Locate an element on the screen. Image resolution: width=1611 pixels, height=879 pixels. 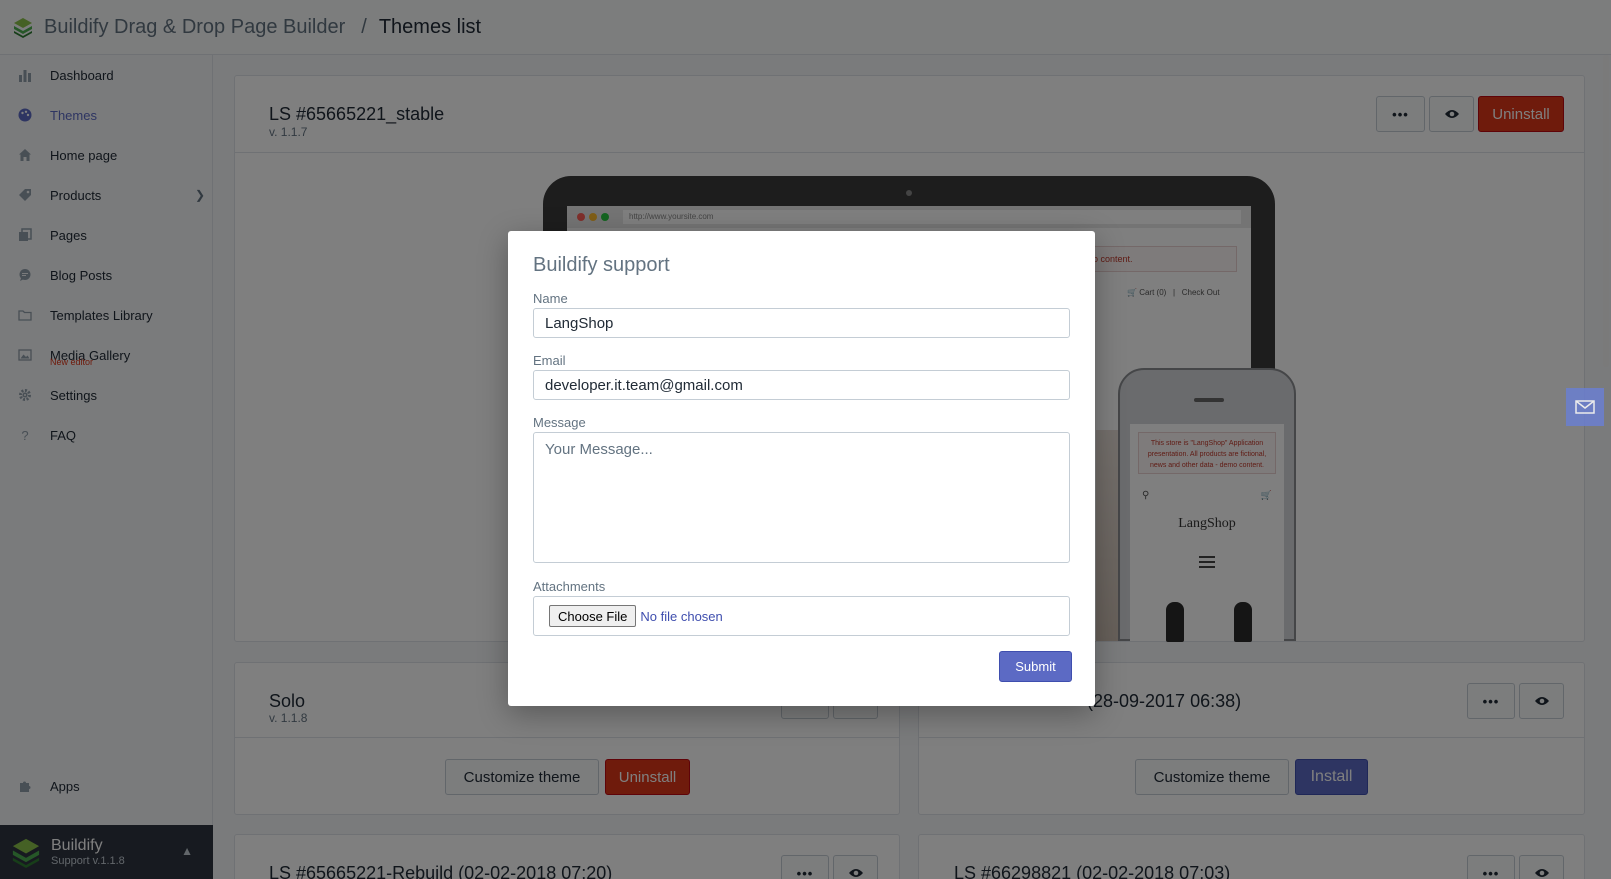
file-status-text: No file chosen is located at coordinates (681, 616).